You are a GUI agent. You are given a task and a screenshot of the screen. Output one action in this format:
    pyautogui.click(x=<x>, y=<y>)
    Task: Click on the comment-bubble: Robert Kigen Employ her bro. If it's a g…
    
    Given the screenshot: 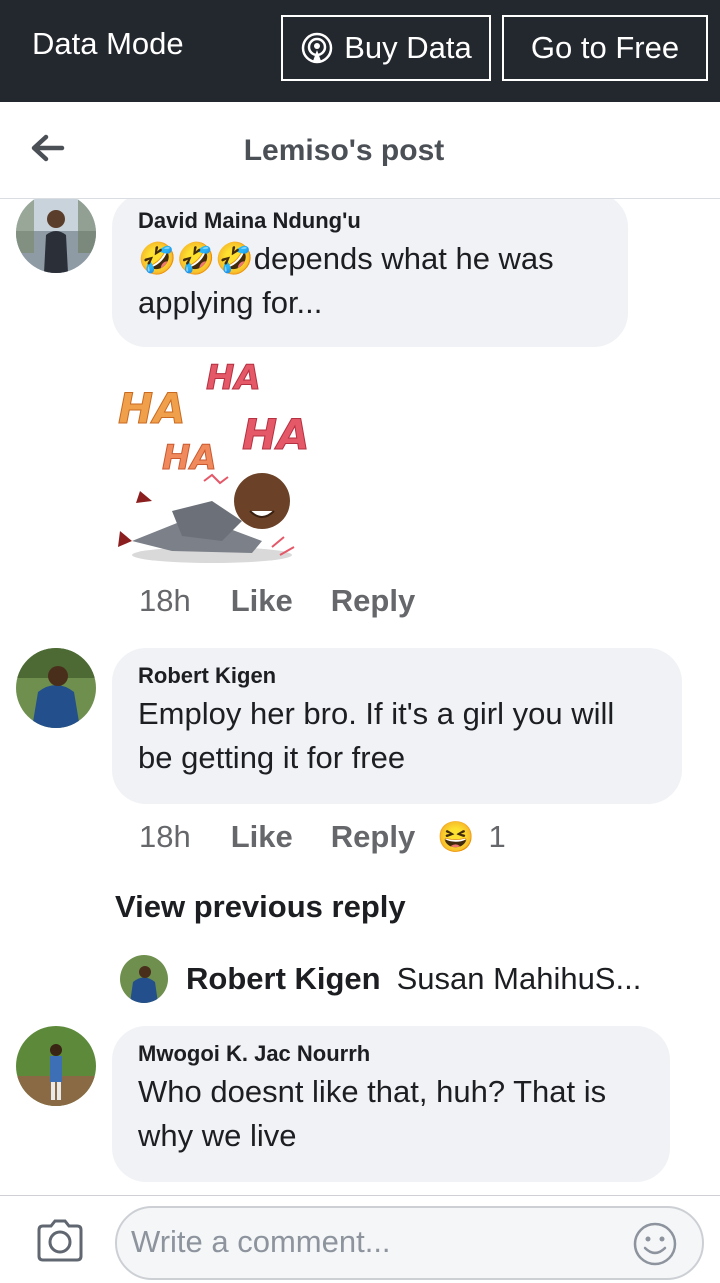 What is the action you would take?
    pyautogui.click(x=397, y=726)
    